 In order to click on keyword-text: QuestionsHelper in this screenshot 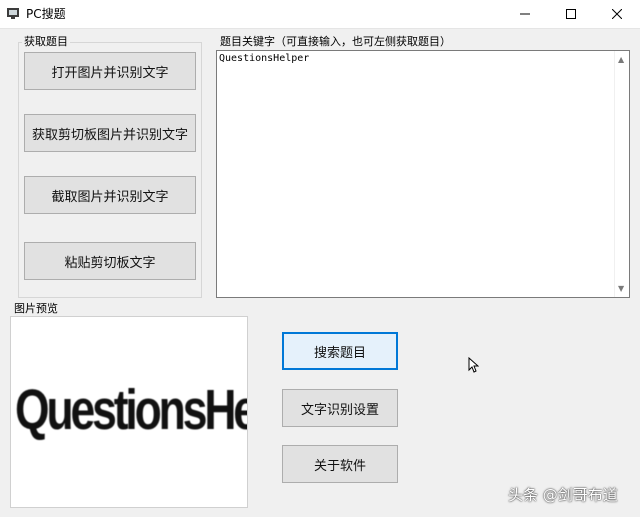, I will do `click(264, 58)`.